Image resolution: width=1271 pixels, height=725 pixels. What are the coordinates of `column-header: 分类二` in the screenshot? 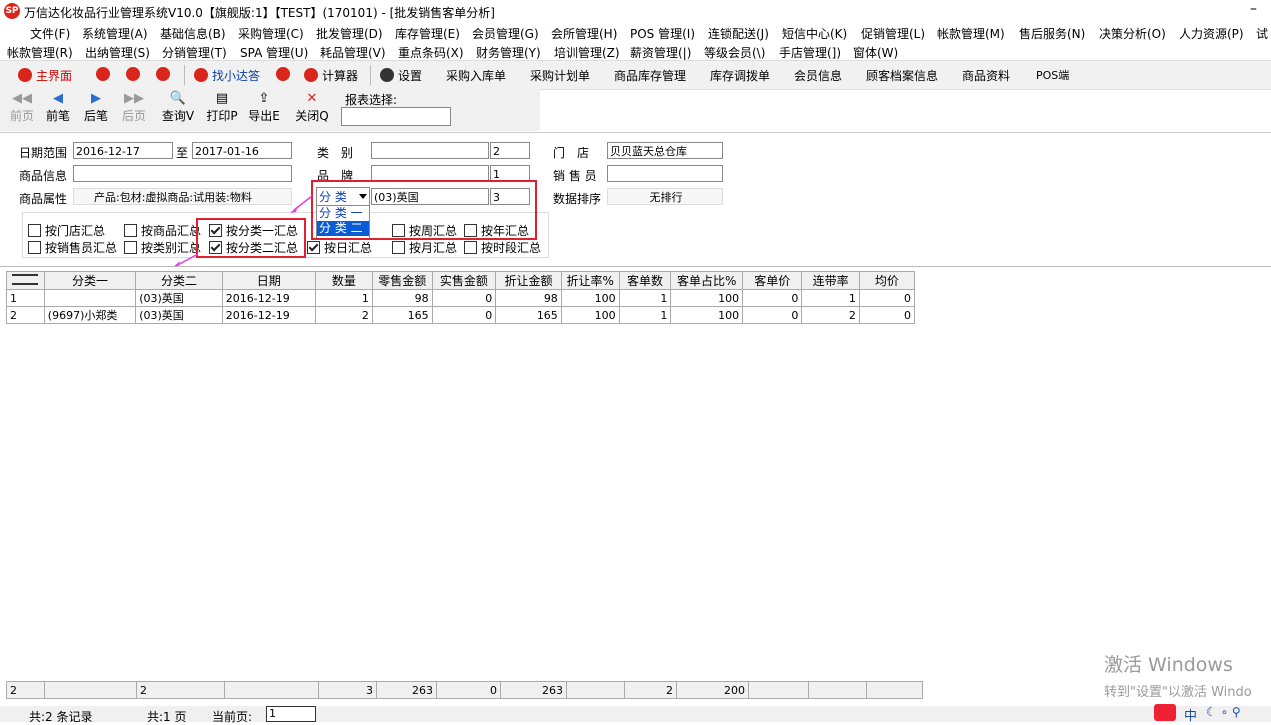 It's located at (179, 280).